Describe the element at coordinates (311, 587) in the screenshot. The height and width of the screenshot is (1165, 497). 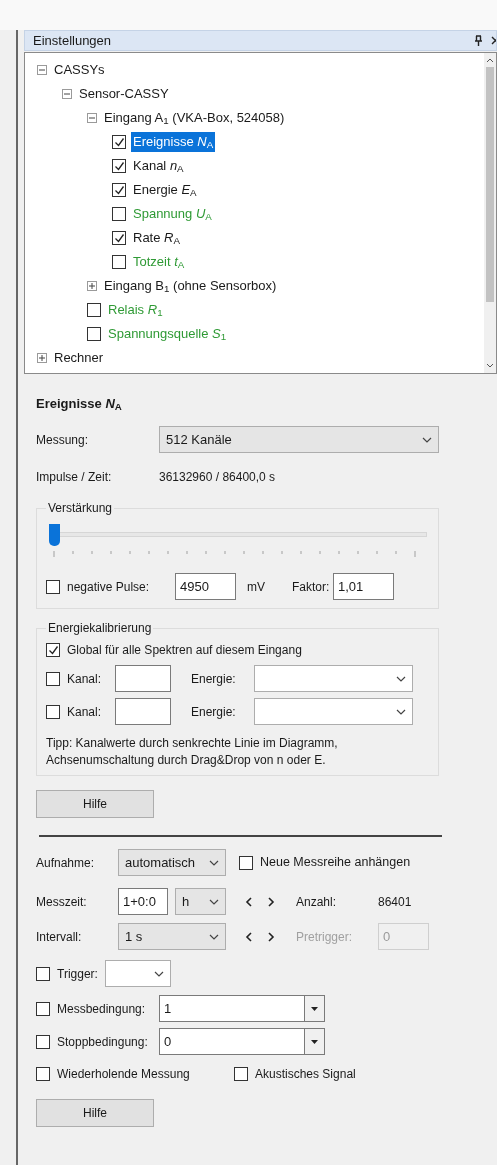
I see `field-label: Faktor:` at that location.